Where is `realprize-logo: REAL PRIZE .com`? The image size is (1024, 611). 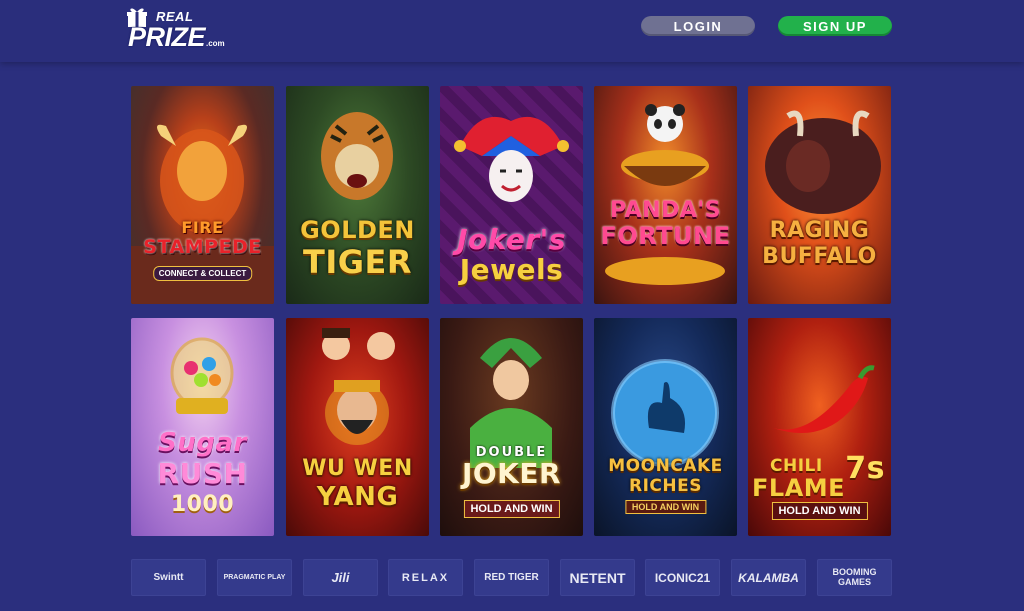
realprize-logo: REAL PRIZE .com is located at coordinates (178, 29).